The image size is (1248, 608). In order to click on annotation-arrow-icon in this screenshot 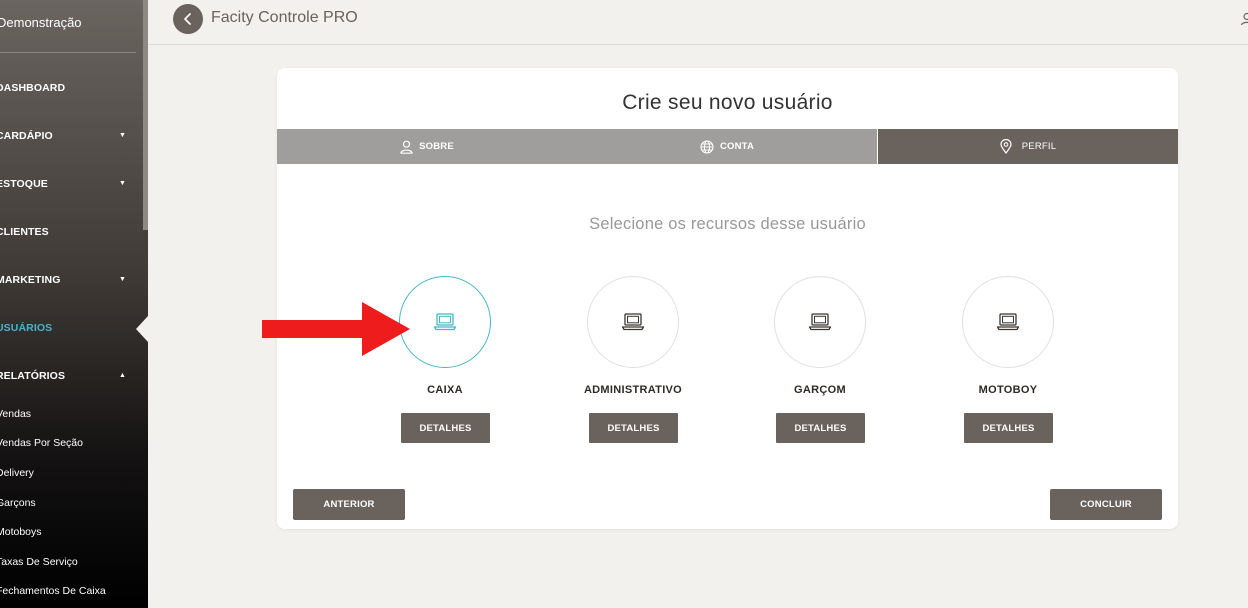, I will do `click(336, 329)`.